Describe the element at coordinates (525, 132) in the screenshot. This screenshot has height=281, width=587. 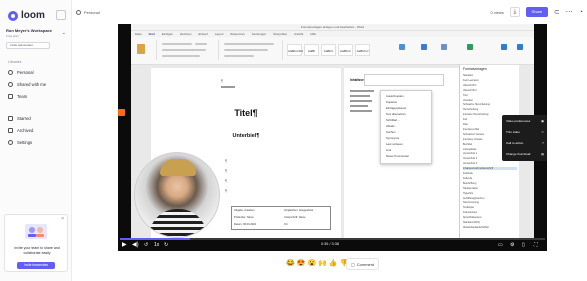
I see `trim-video-item: Trim video ✂` at that location.